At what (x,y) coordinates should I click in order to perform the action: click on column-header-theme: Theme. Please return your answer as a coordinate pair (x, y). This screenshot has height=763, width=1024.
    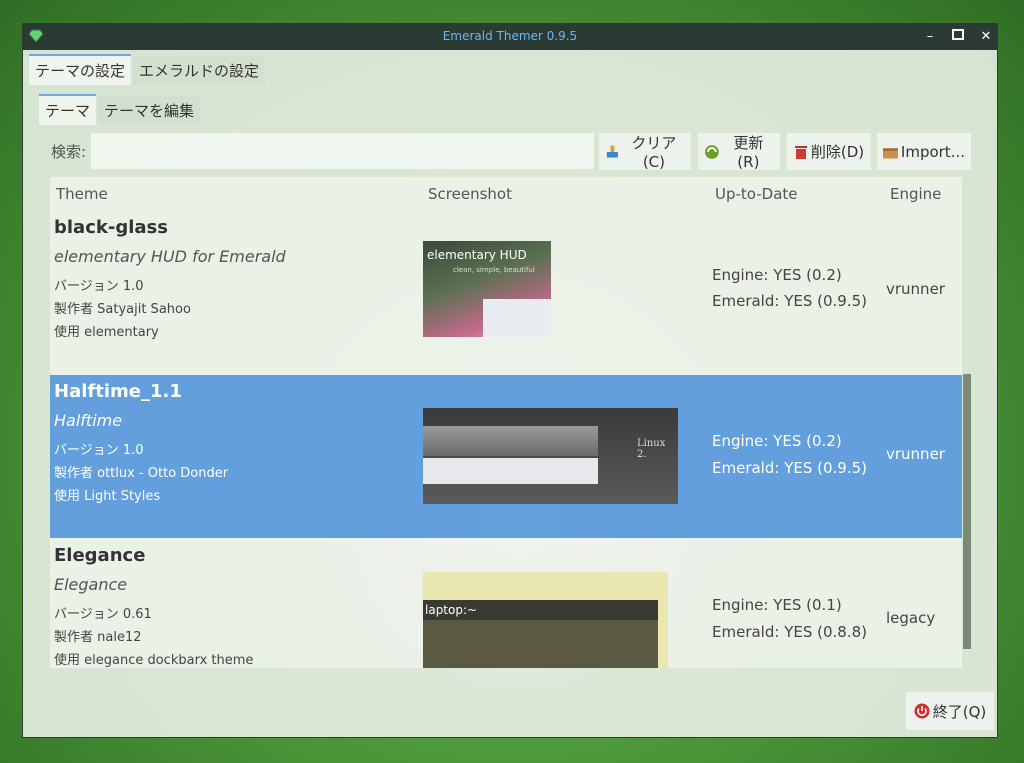
    Looking at the image, I should click on (82, 194).